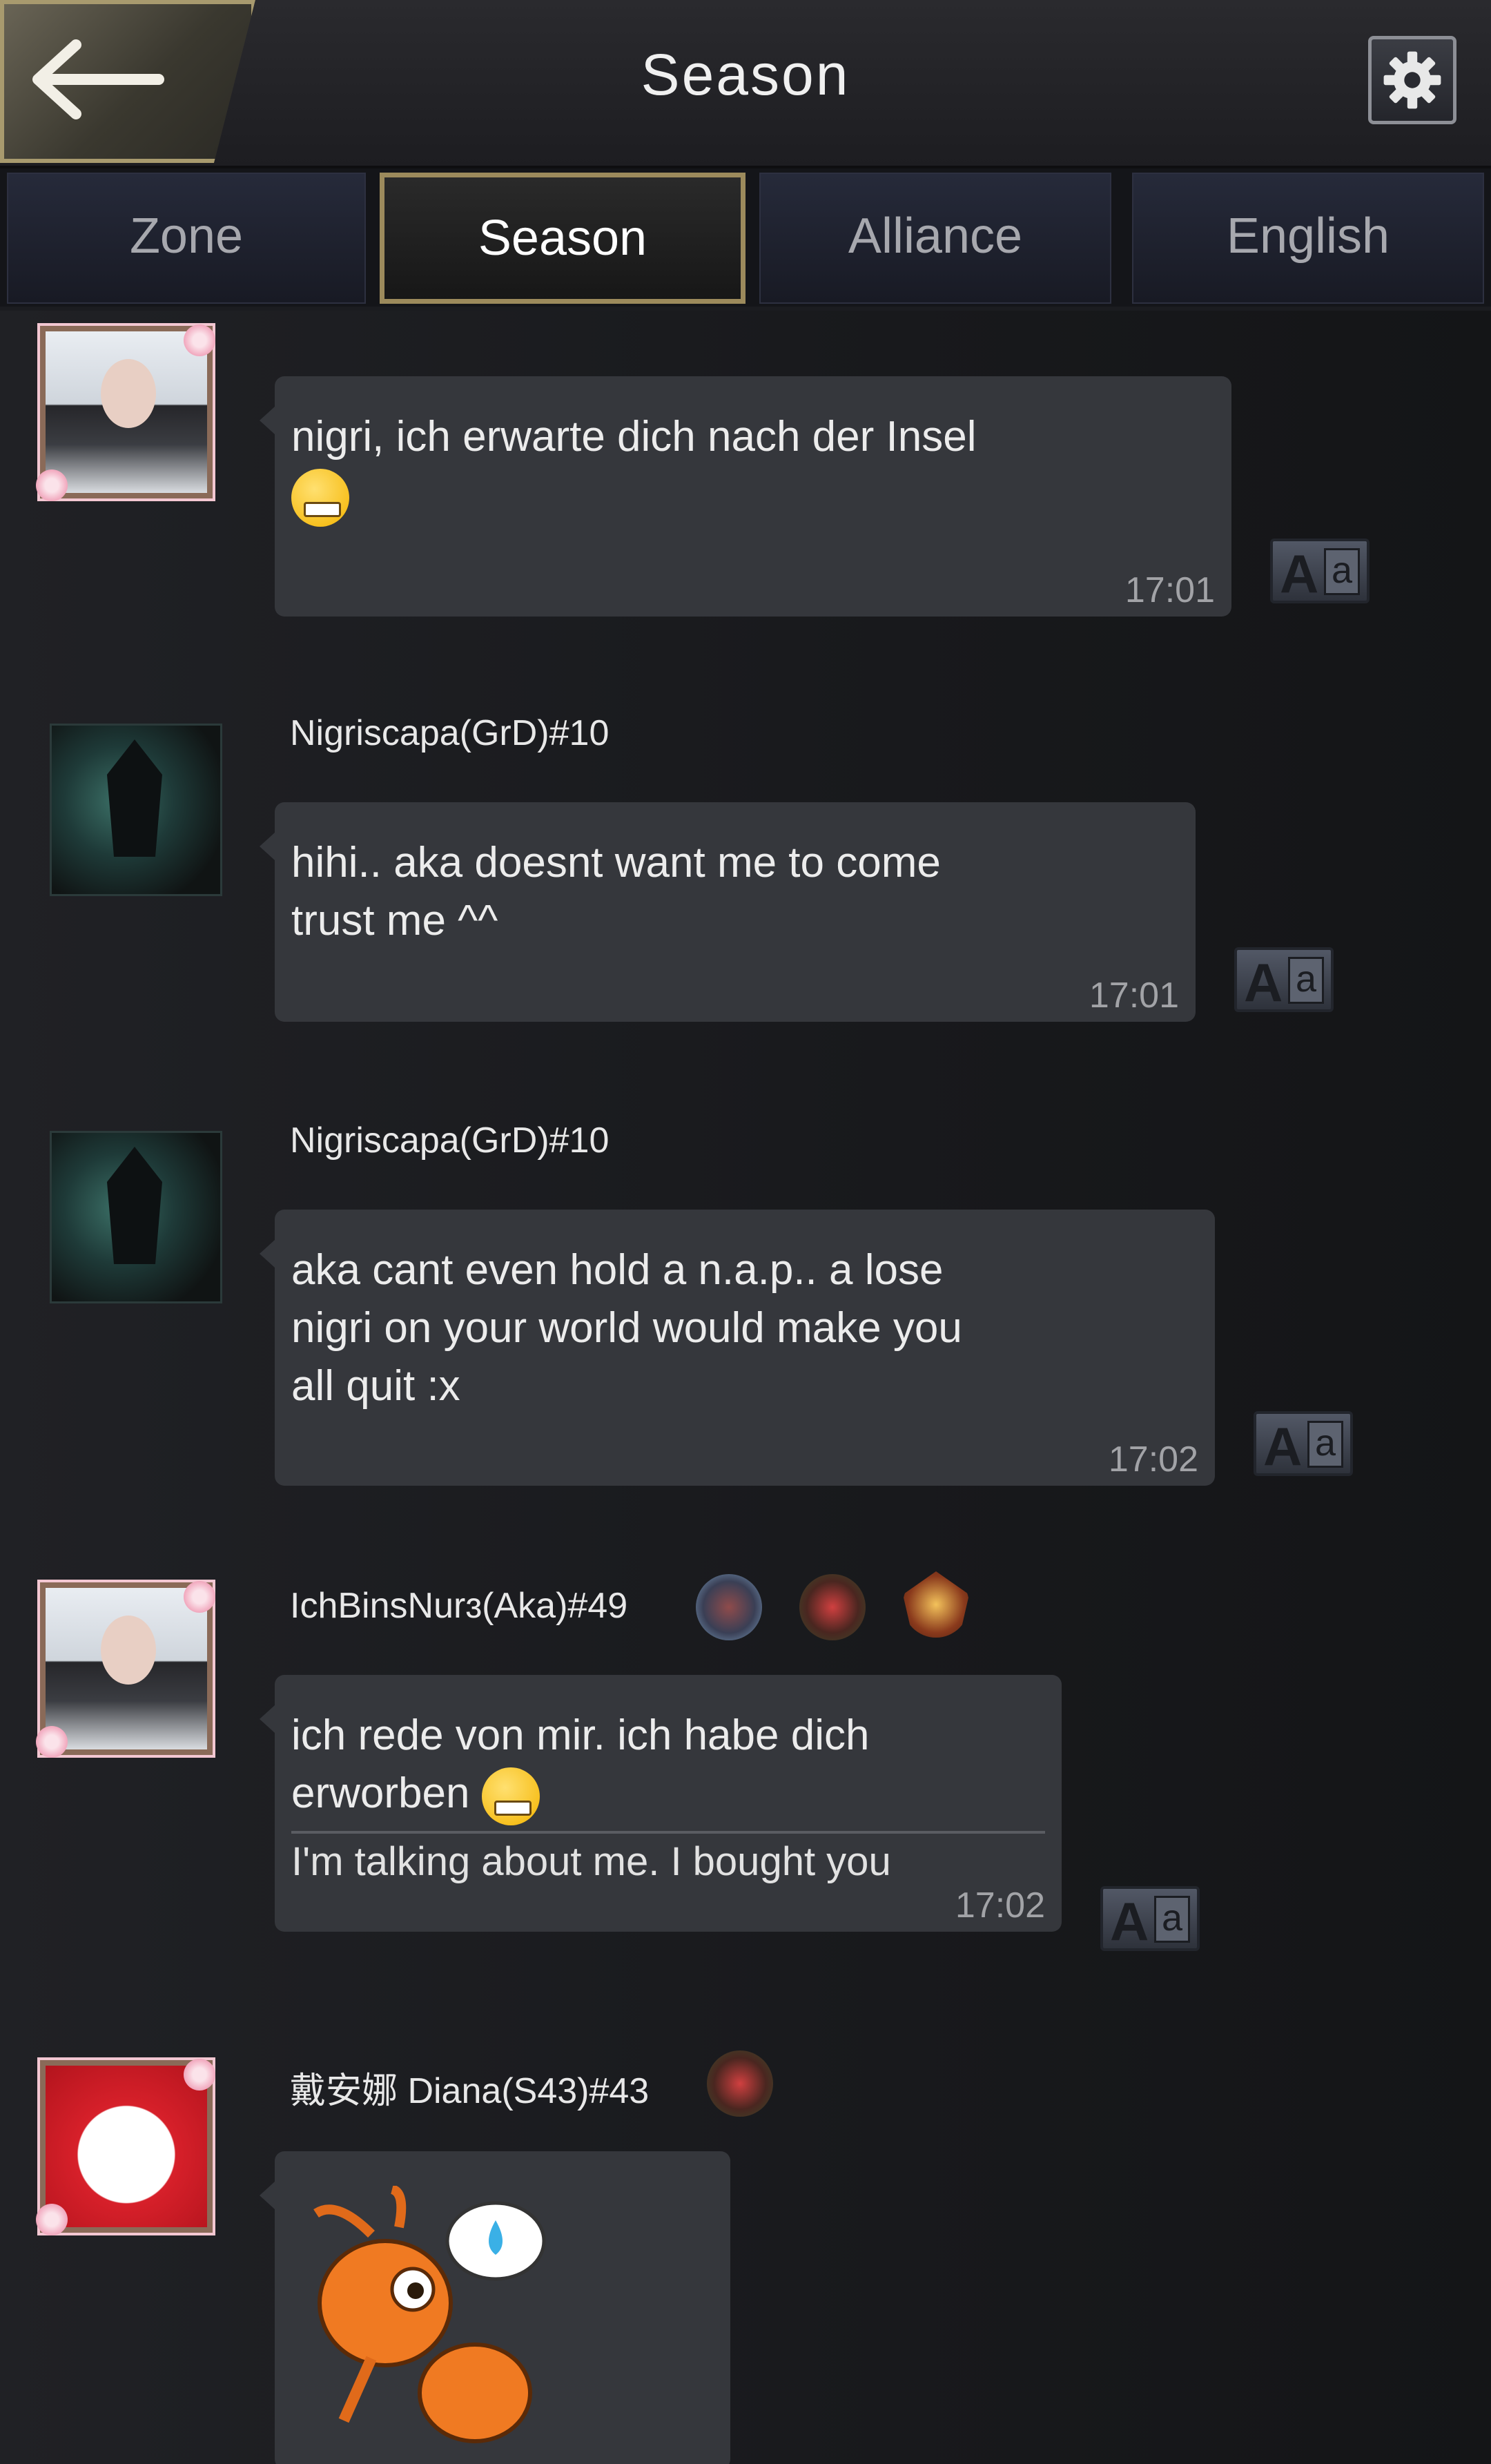  I want to click on tab-alliance: Alliance, so click(935, 238).